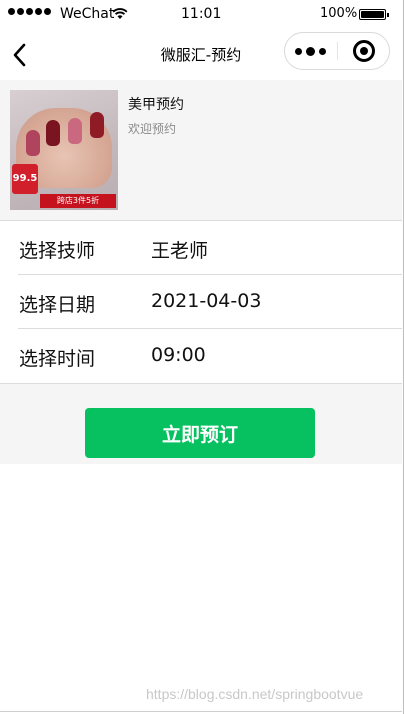  What do you see at coordinates (178, 355) in the screenshot?
I see `time-value: 09:00` at bounding box center [178, 355].